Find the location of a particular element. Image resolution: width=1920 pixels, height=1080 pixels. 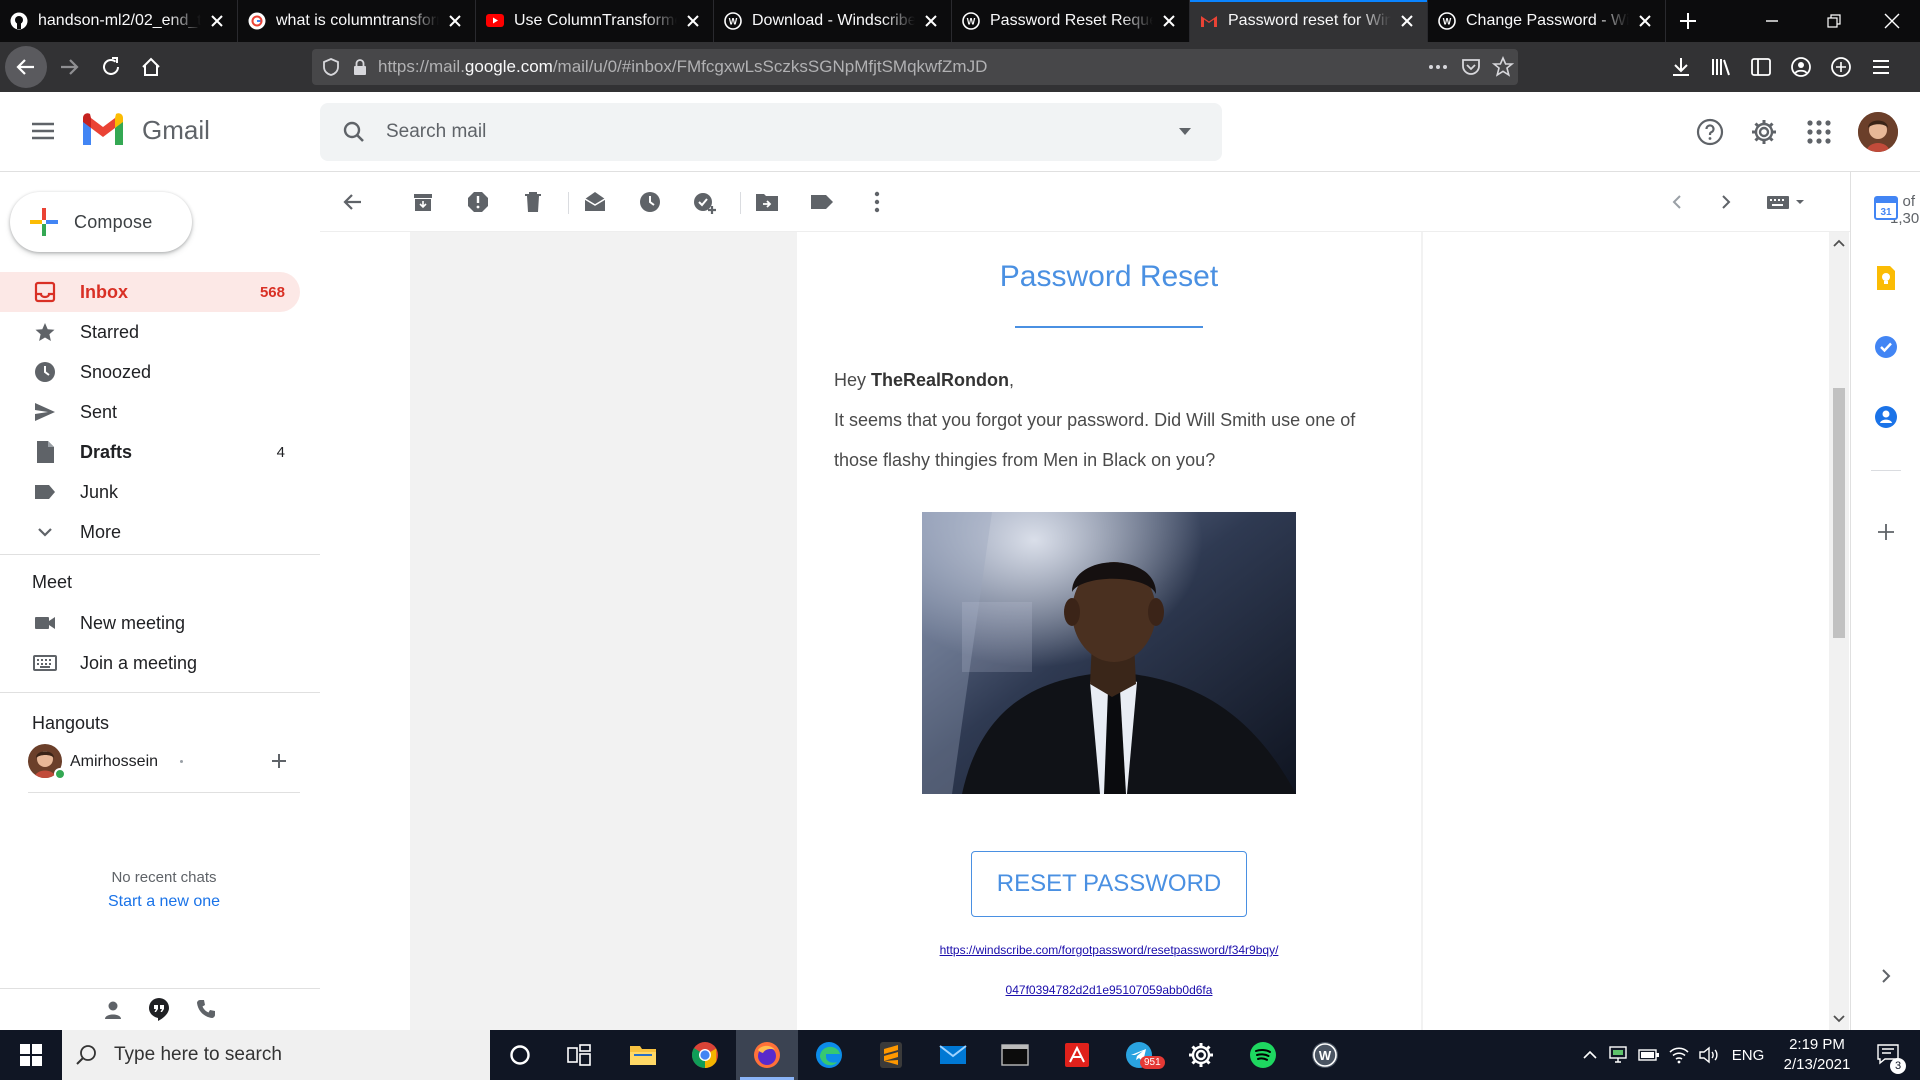

taskbar-search-box: Type here to search is located at coordinates (276, 1055).